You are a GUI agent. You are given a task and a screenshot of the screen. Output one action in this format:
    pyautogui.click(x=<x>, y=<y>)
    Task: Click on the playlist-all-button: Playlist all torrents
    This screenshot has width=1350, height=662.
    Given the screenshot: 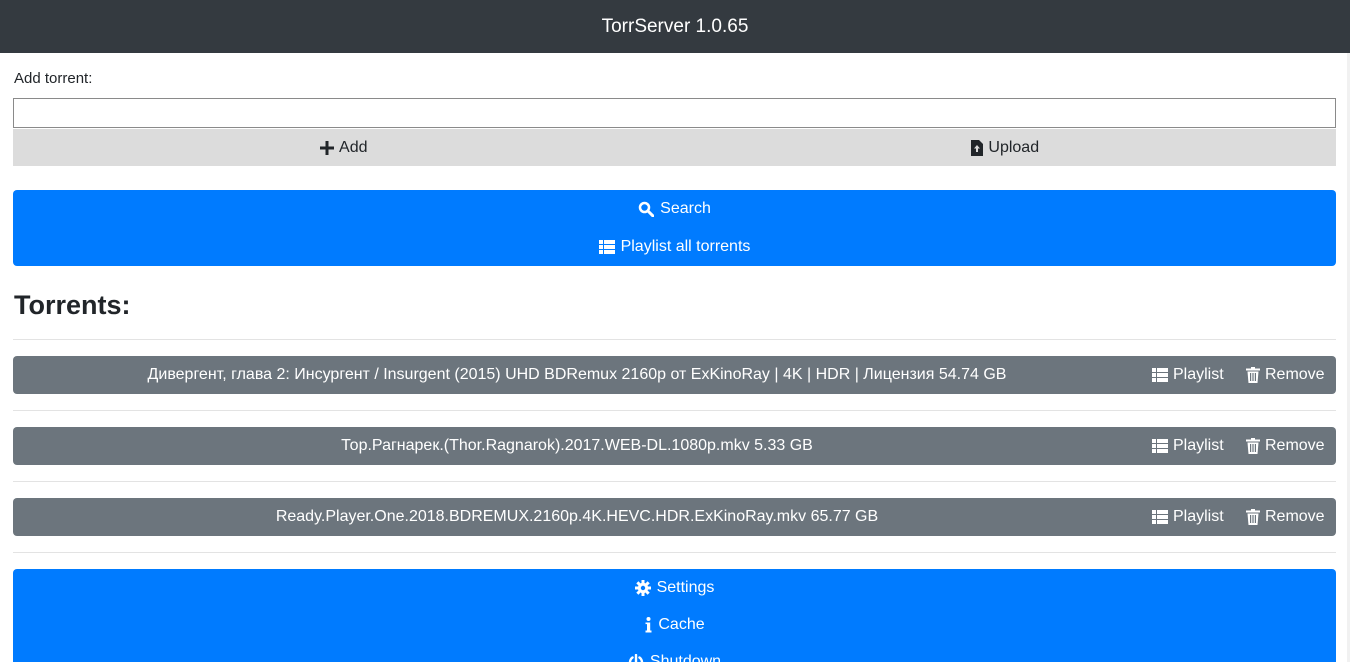 What is the action you would take?
    pyautogui.click(x=674, y=247)
    